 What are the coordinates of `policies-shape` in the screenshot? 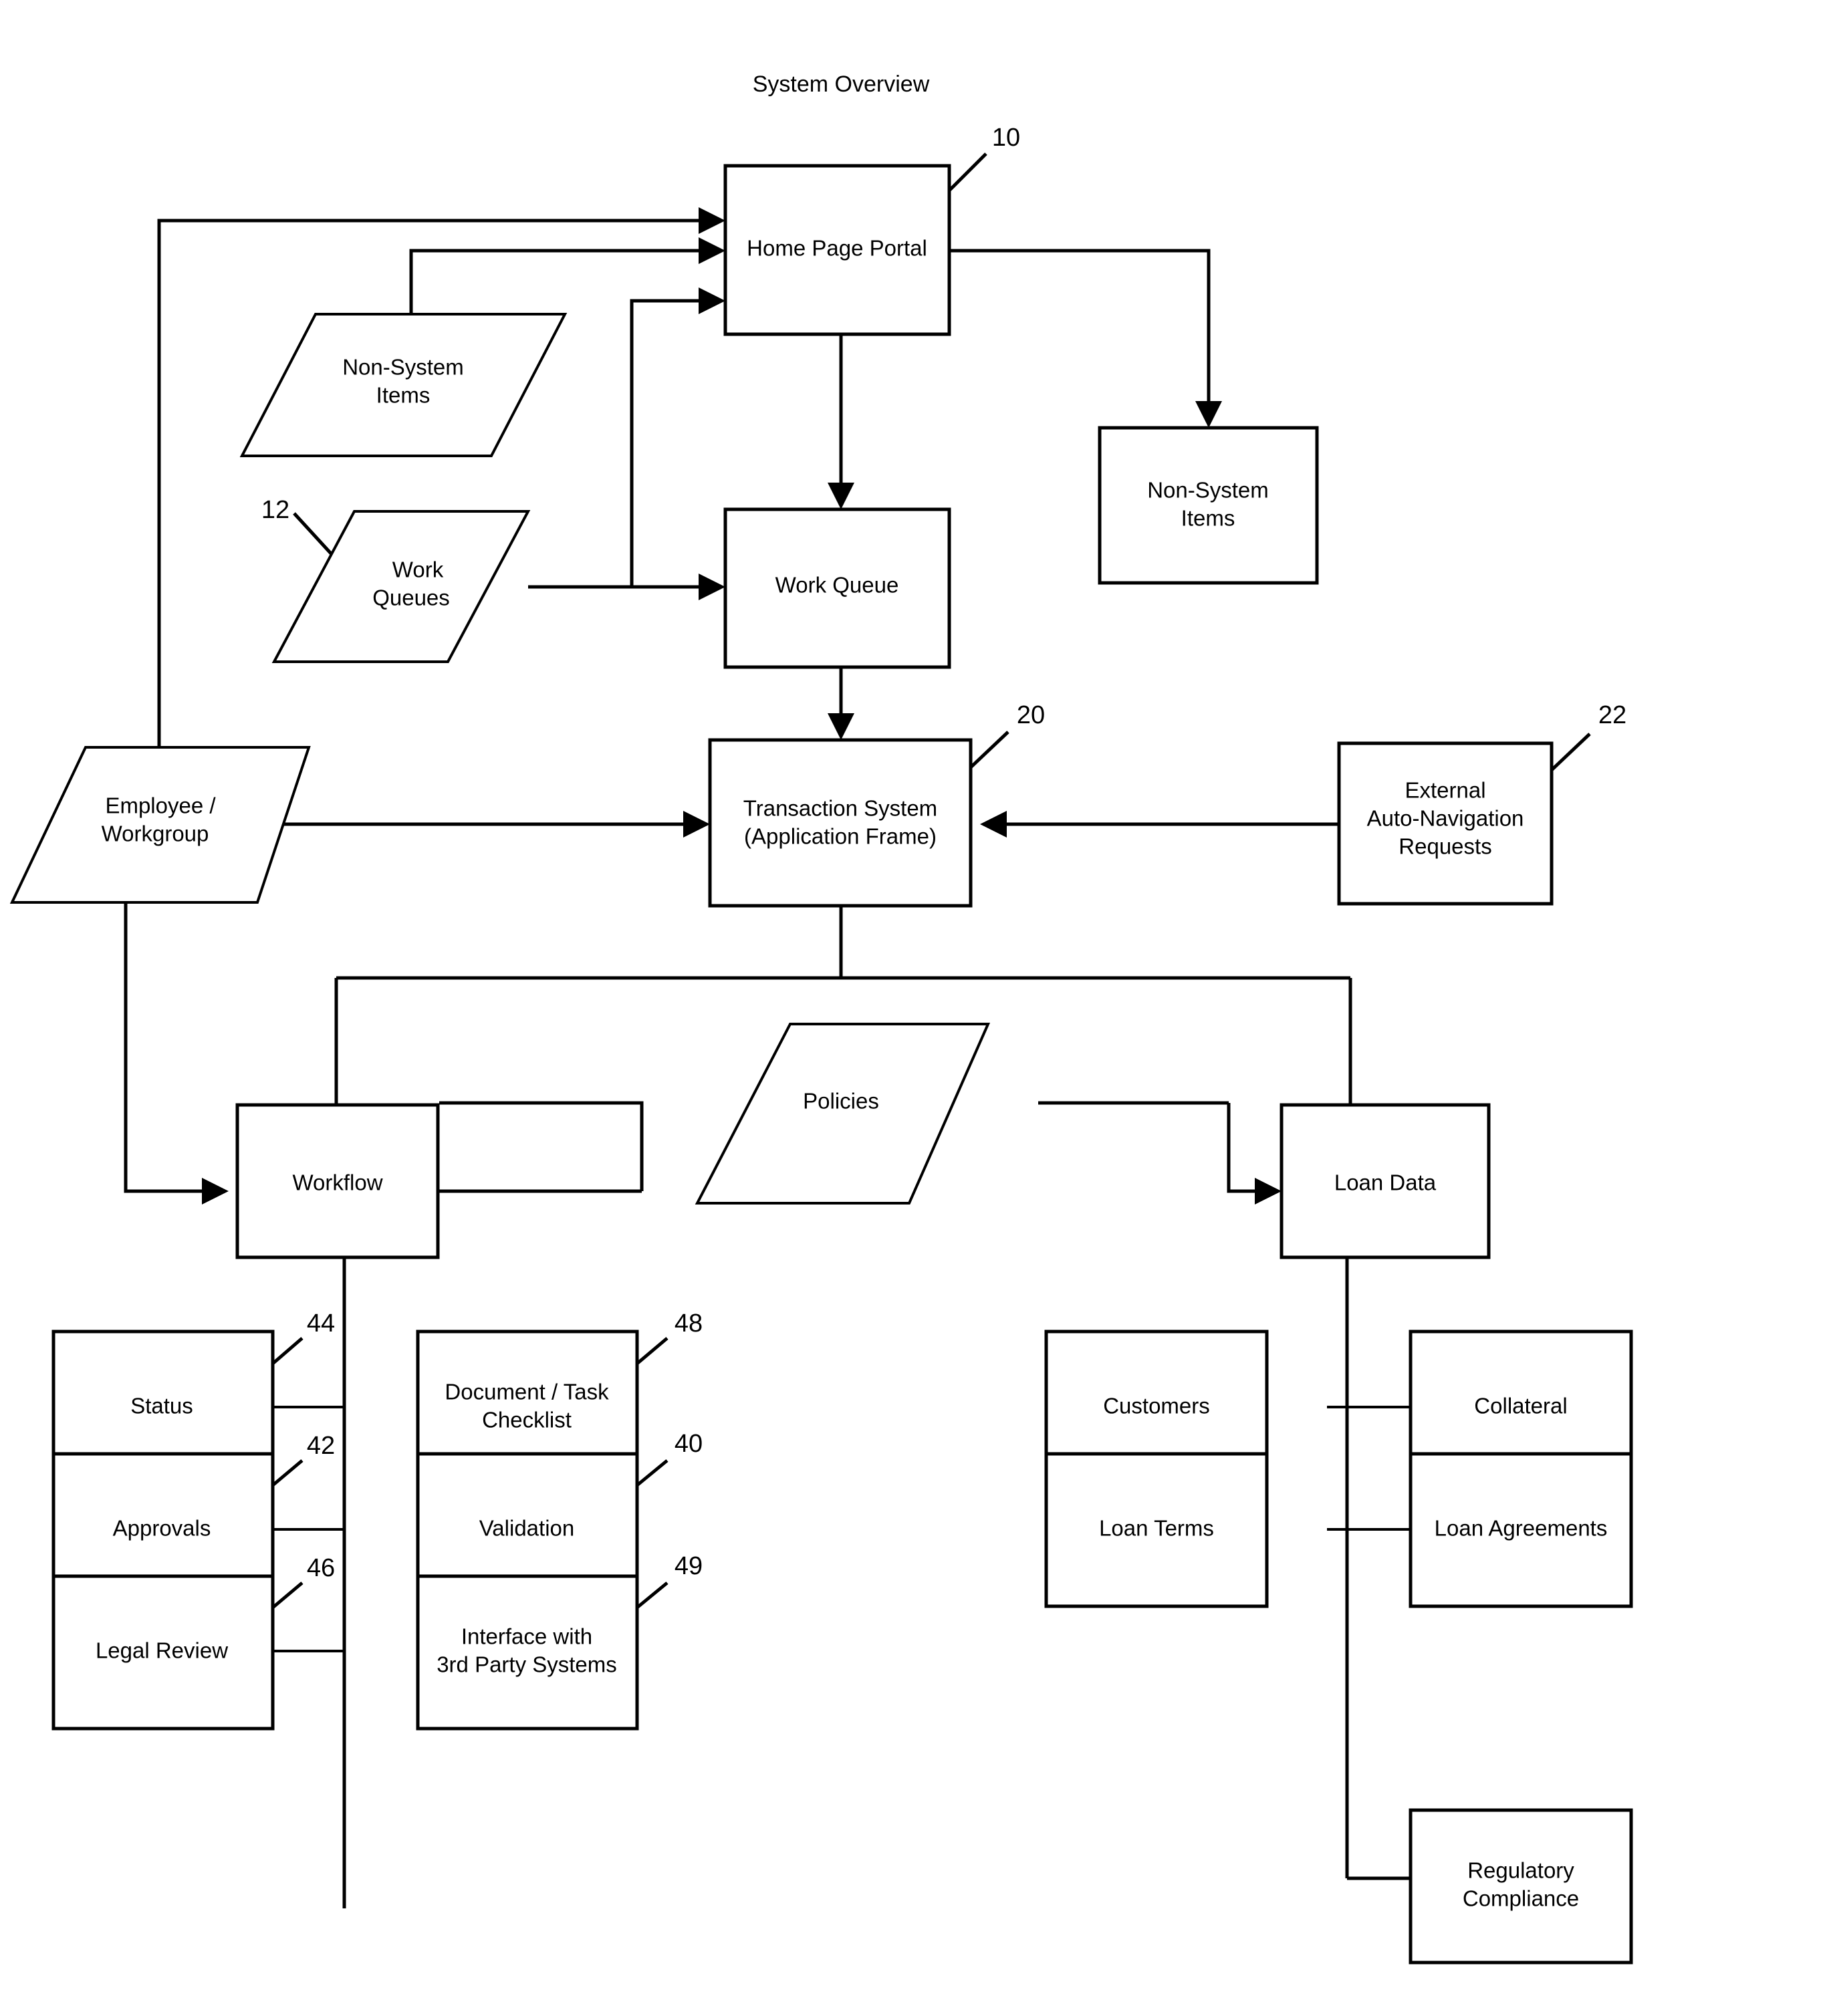 It's located at (843, 1114).